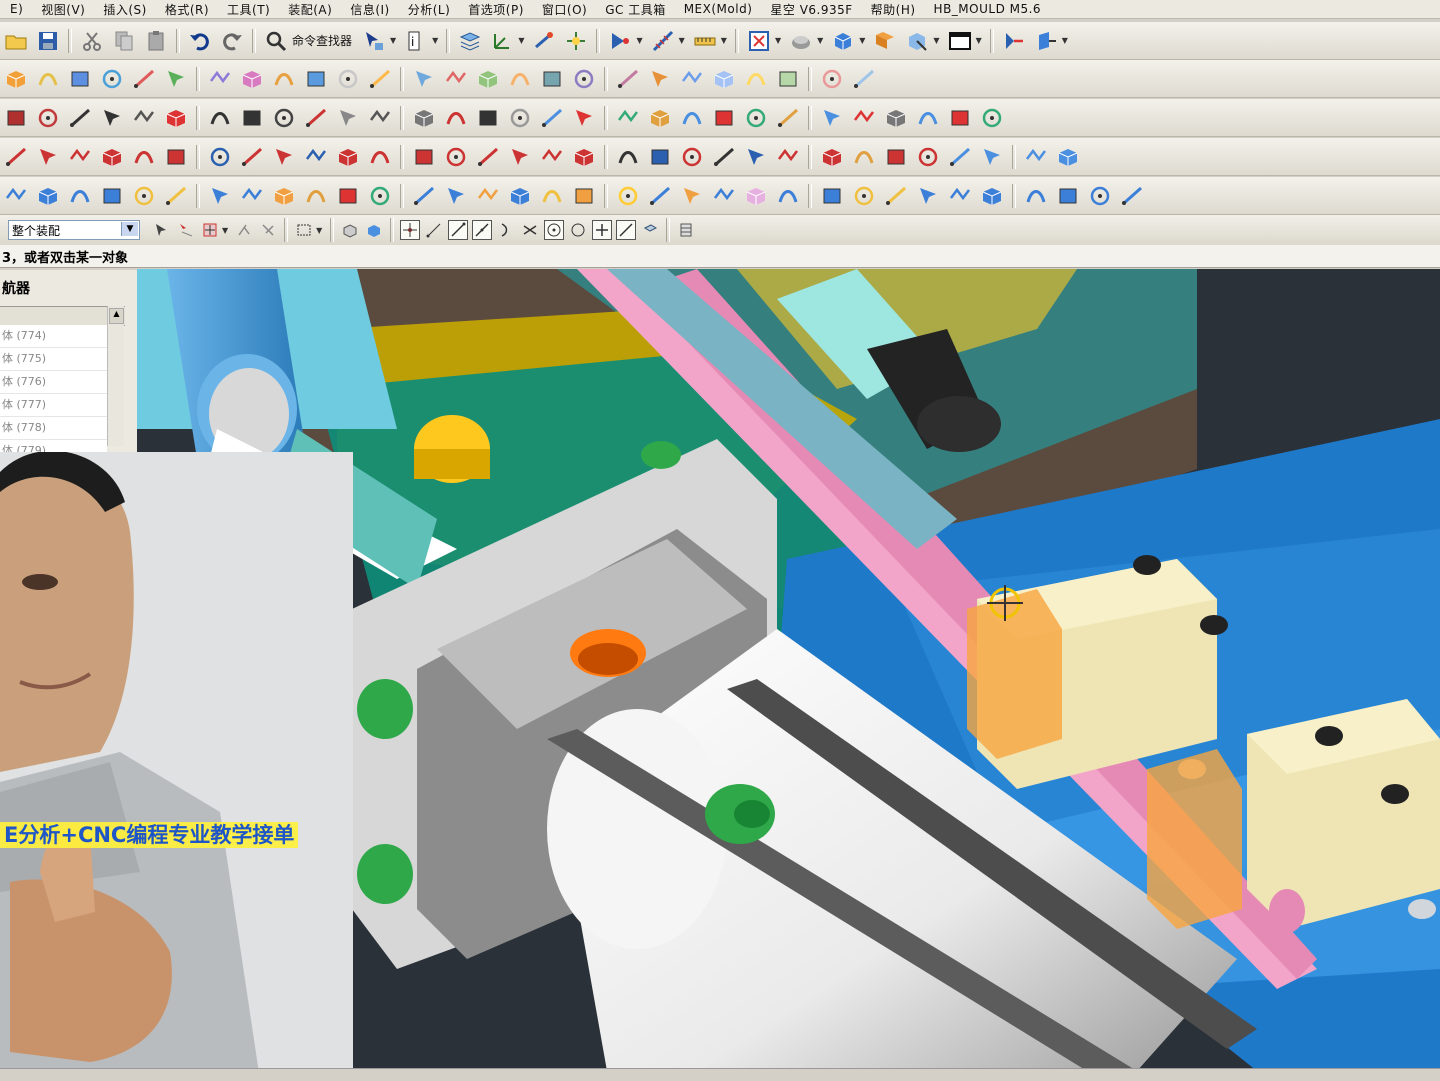 The image size is (1440, 1081). Describe the element at coordinates (374, 41) in the screenshot. I see `select-tool-icon` at that location.